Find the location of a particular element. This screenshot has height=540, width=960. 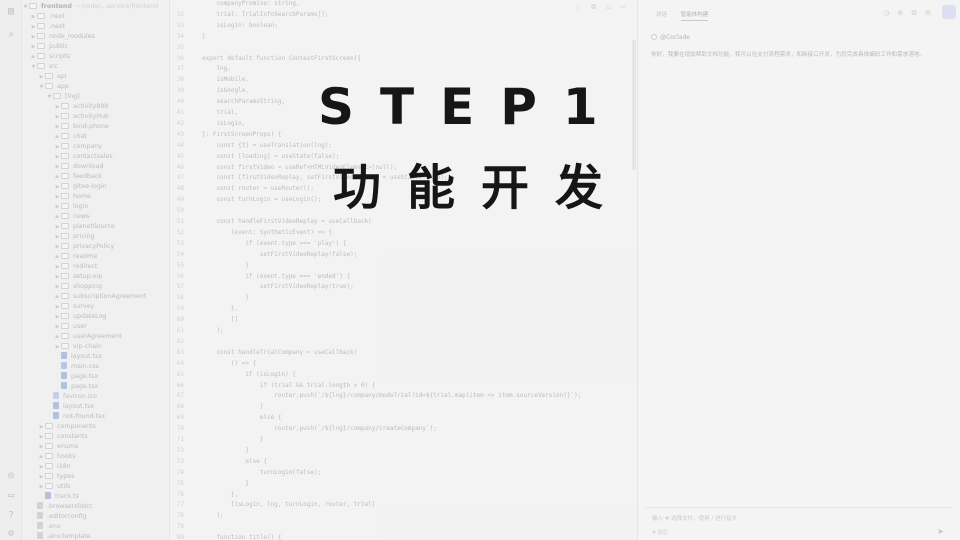

step-subtitle: 功能开发 is located at coordinates (481, 188).